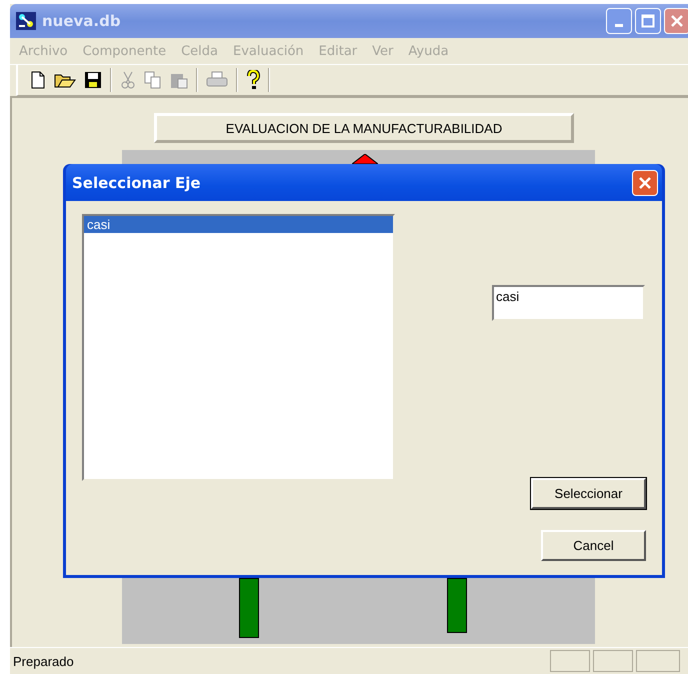 The image size is (688, 674). What do you see at coordinates (619, 21) in the screenshot?
I see `minimize-button` at bounding box center [619, 21].